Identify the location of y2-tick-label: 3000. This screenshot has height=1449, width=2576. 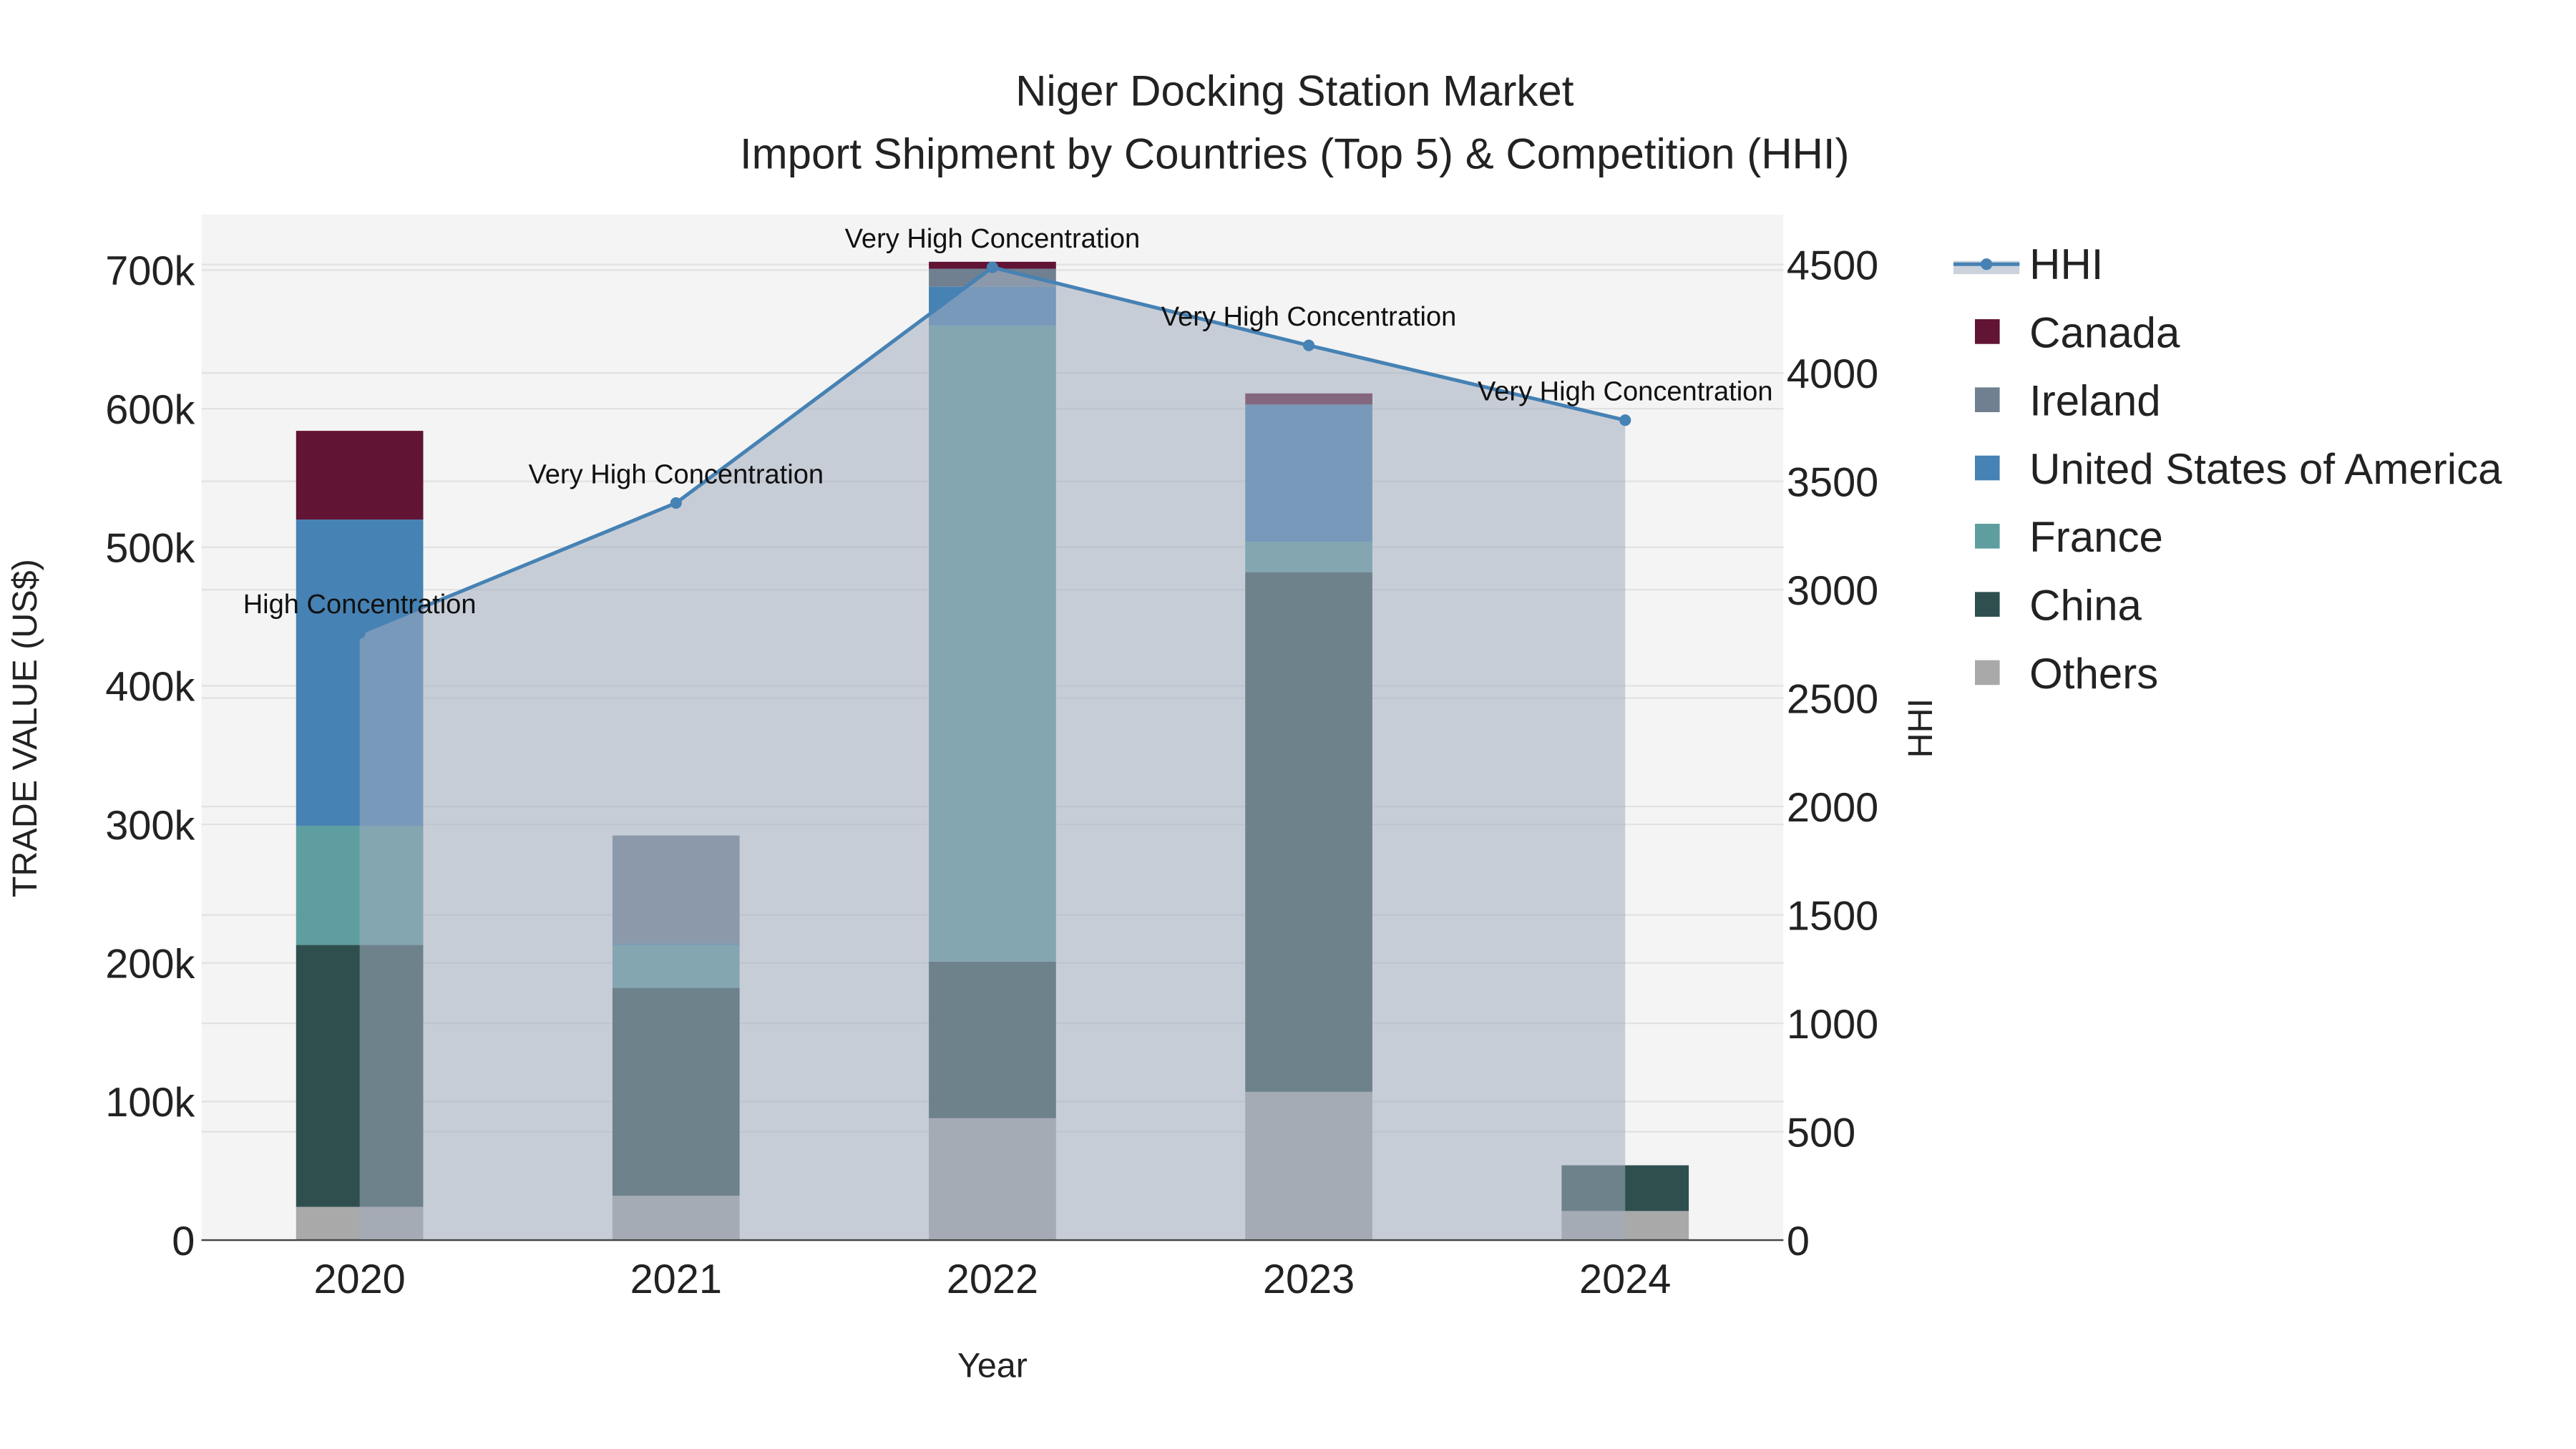
(1832, 591).